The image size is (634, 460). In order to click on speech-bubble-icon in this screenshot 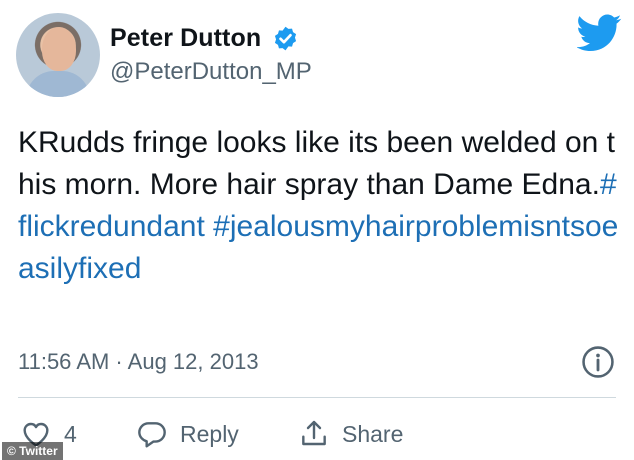, I will do `click(152, 435)`.